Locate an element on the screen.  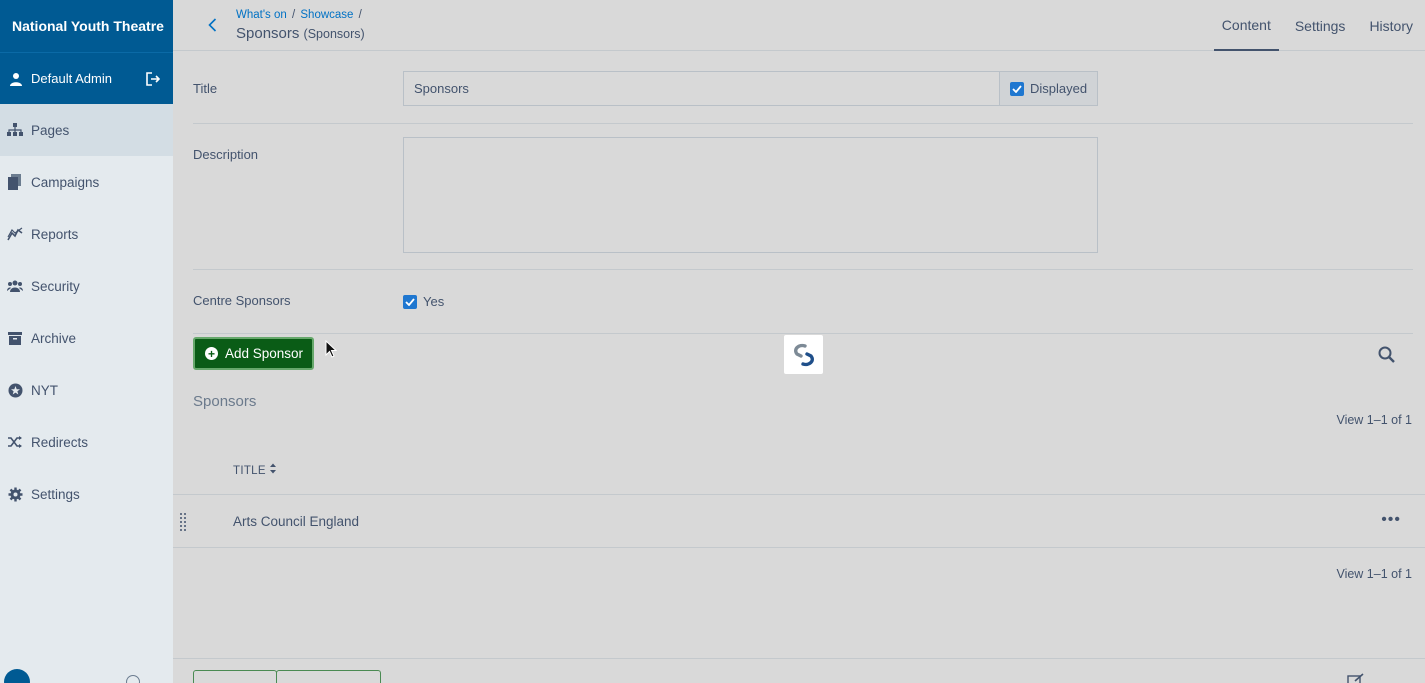
displayed-toggle: Displayed is located at coordinates (1048, 88).